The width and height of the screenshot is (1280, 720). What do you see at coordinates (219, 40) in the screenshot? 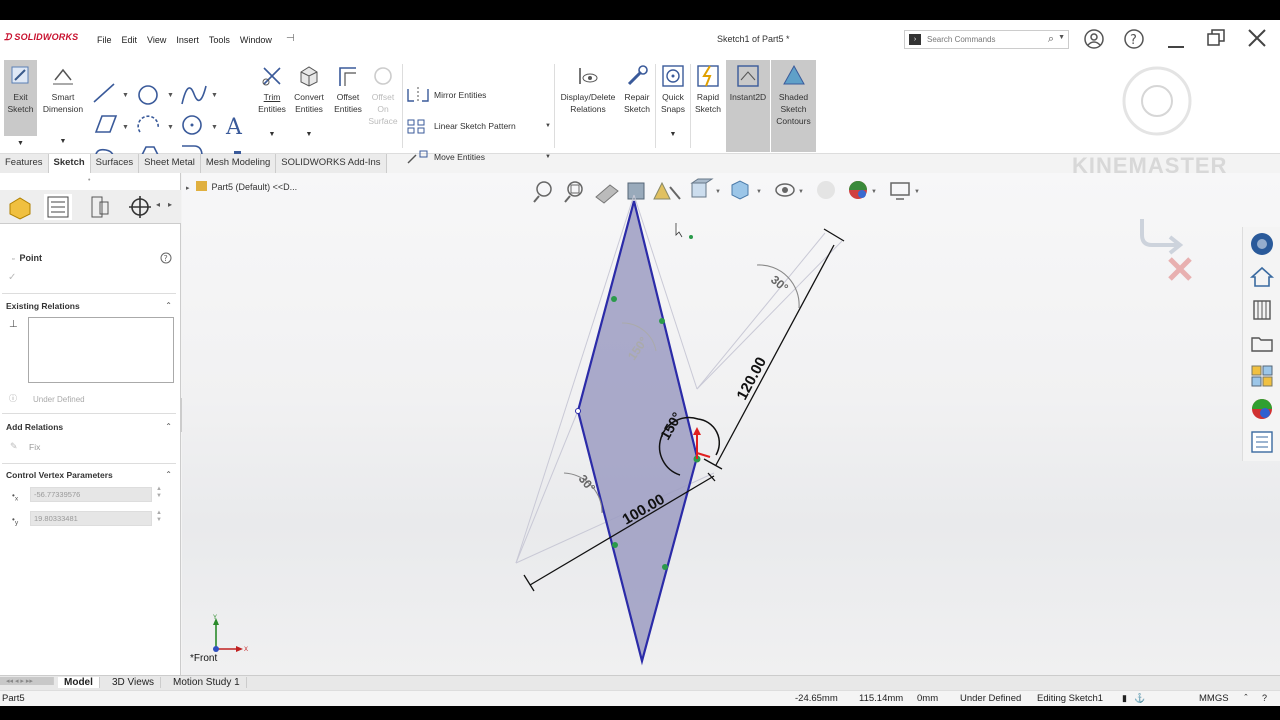
I see `menu-tools: Tools` at bounding box center [219, 40].